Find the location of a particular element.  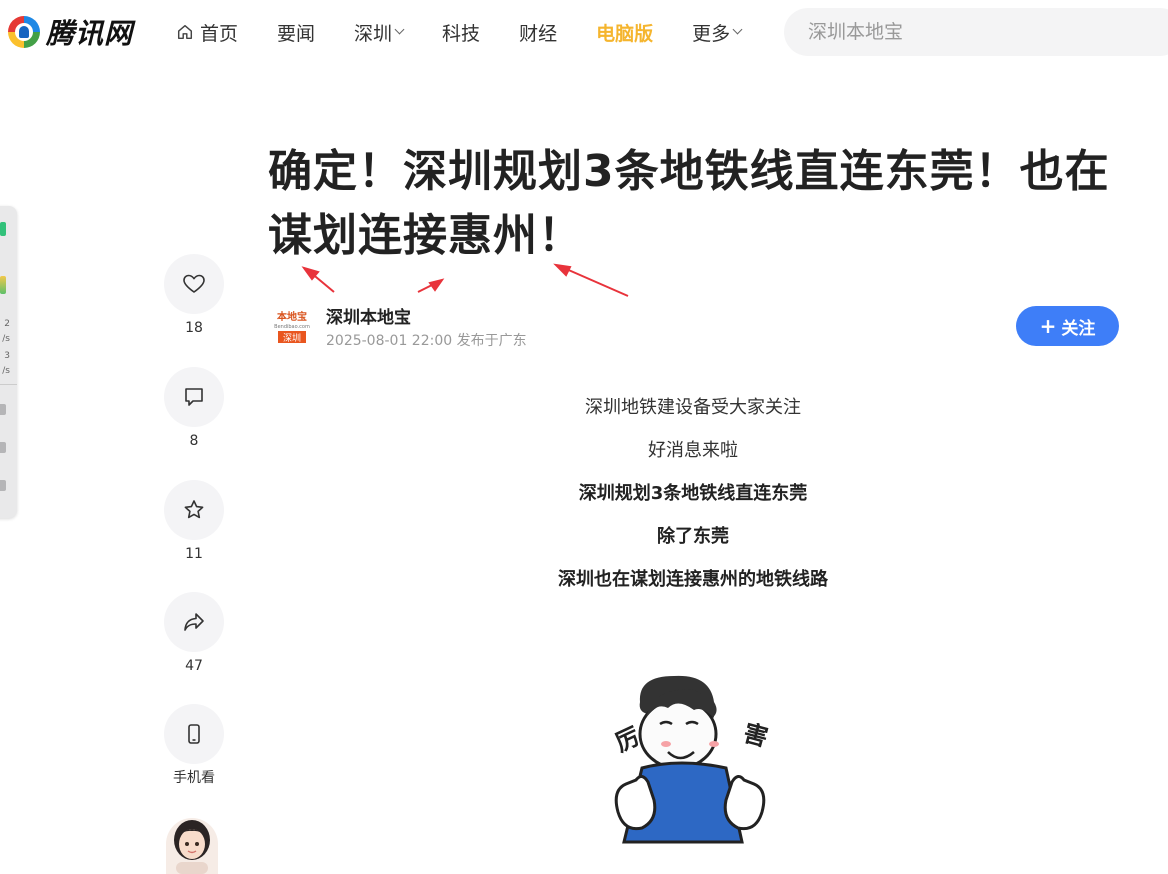

avatar-image is located at coordinates (192, 847).